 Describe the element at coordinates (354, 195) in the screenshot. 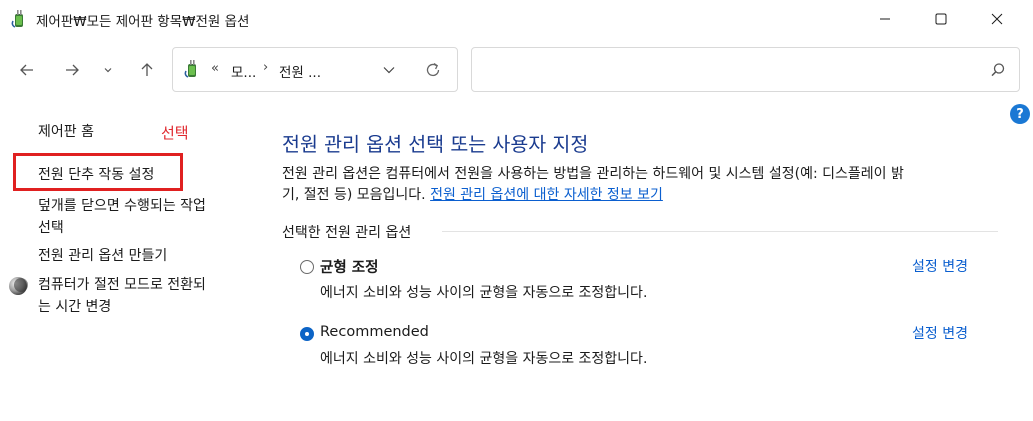

I see `description-text: 기, 절전 등) 모음입니다.` at that location.